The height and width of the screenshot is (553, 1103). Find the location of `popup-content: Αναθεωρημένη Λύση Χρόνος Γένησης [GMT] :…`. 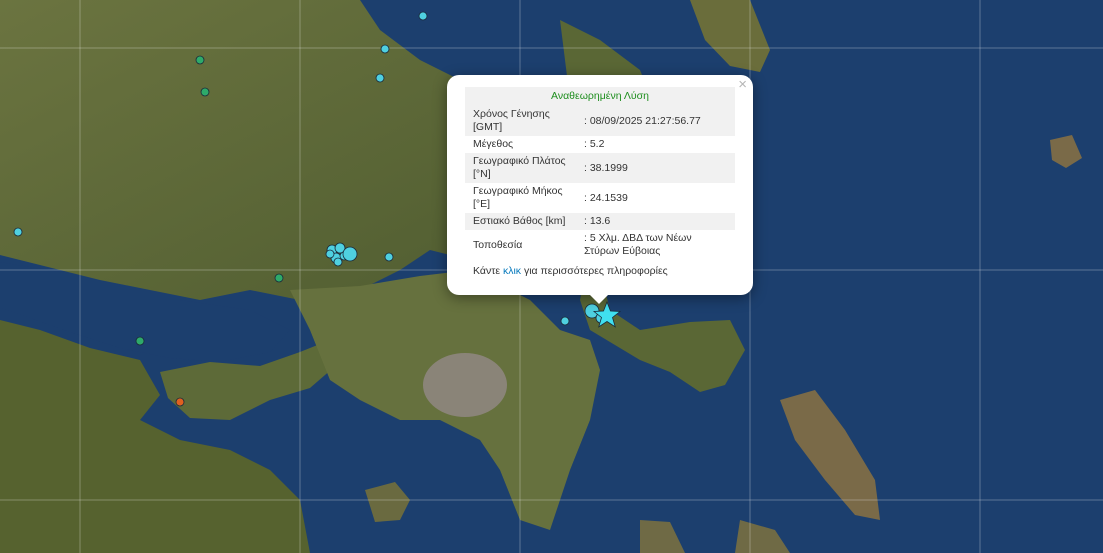

popup-content: Αναθεωρημένη Λύση Χρόνος Γένησης [GMT] :… is located at coordinates (600, 182).